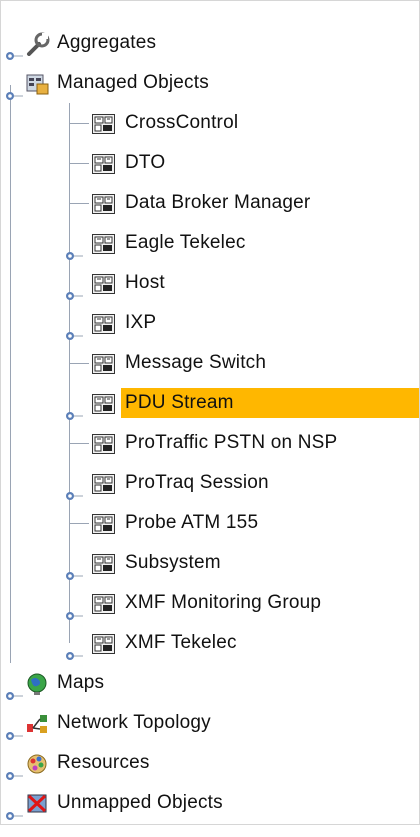 This screenshot has width=420, height=837. I want to click on tree-item-label: XMF Monitoring Group, so click(223, 602).